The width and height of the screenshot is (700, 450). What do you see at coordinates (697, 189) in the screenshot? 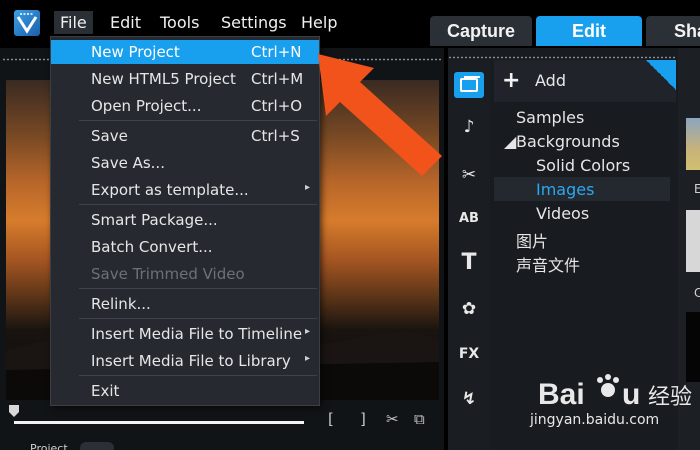
I see `thumbnail-label: E` at bounding box center [697, 189].